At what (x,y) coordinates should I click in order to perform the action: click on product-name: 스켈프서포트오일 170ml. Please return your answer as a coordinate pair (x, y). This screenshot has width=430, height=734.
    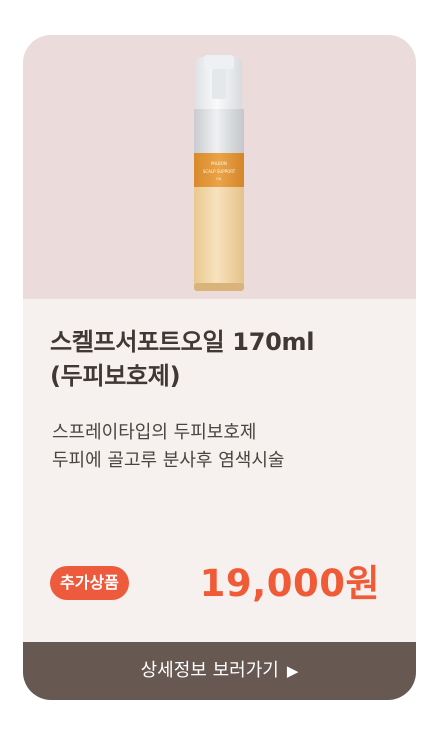
    Looking at the image, I should click on (182, 342).